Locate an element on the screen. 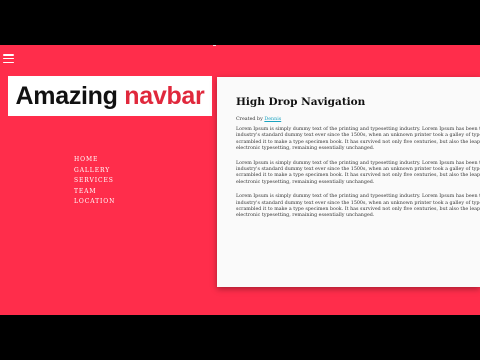 Image resolution: width=480 pixels, height=360 pixels. logo: Amazing navbar is located at coordinates (110, 96).